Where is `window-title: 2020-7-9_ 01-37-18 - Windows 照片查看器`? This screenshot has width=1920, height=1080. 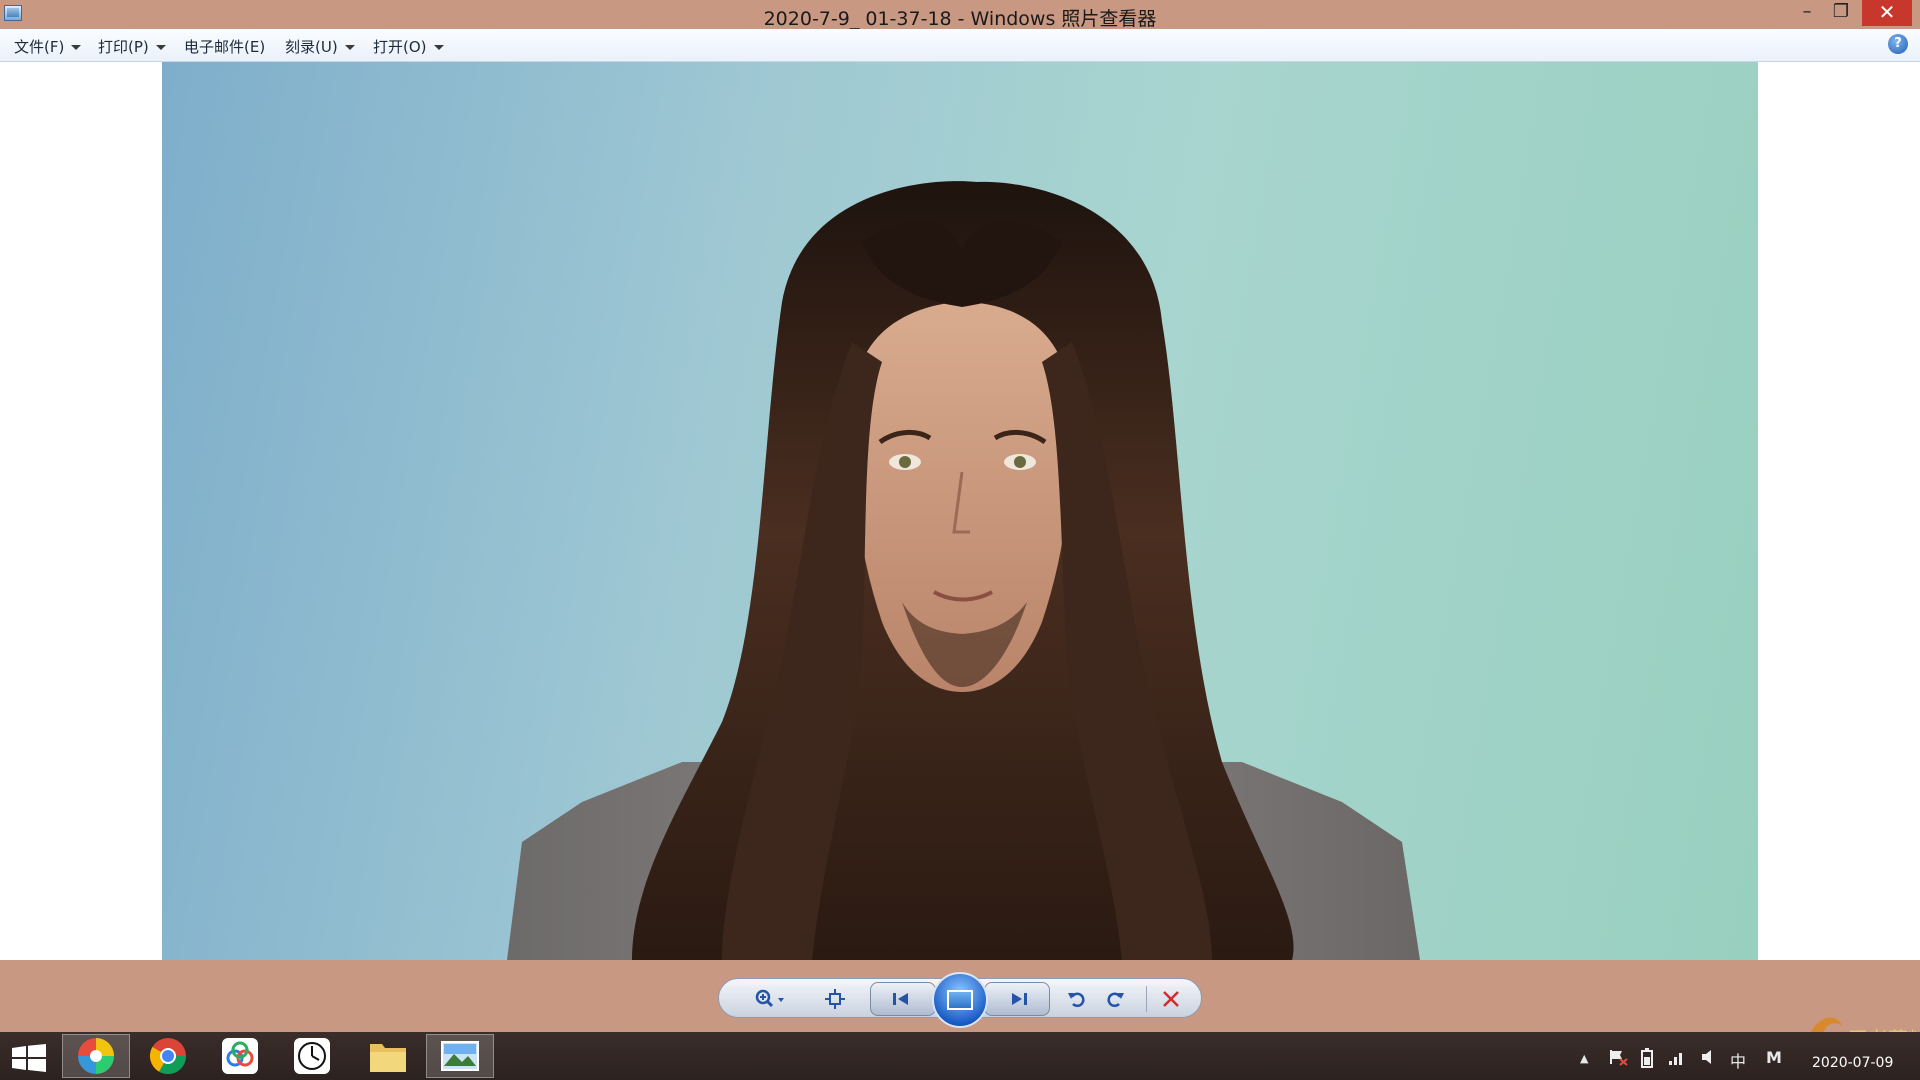
window-title: 2020-7-9_ 01-37-18 - Windows 照片查看器 is located at coordinates (960, 19).